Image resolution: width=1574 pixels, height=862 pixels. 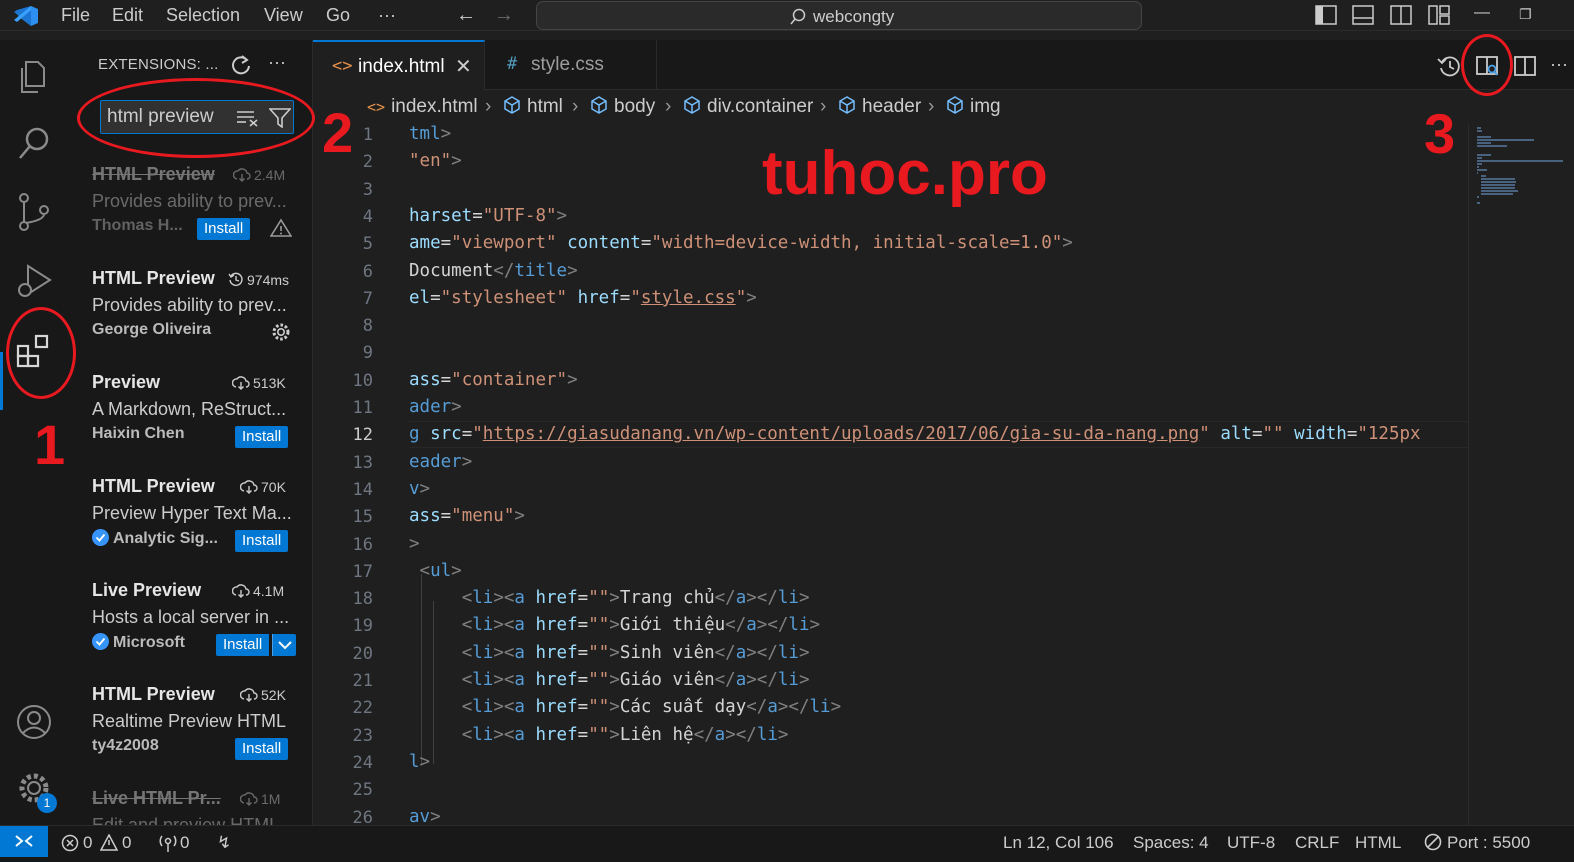 What do you see at coordinates (34, 144) in the screenshot?
I see `search-icon` at bounding box center [34, 144].